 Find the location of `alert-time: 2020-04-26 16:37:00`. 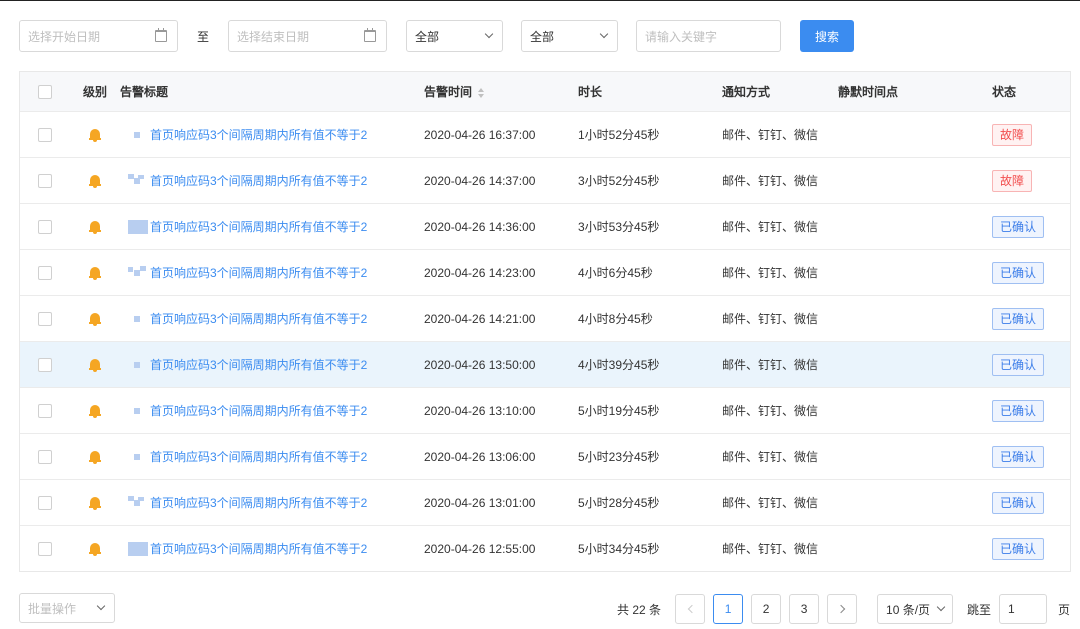

alert-time: 2020-04-26 16:37:00 is located at coordinates (480, 134).